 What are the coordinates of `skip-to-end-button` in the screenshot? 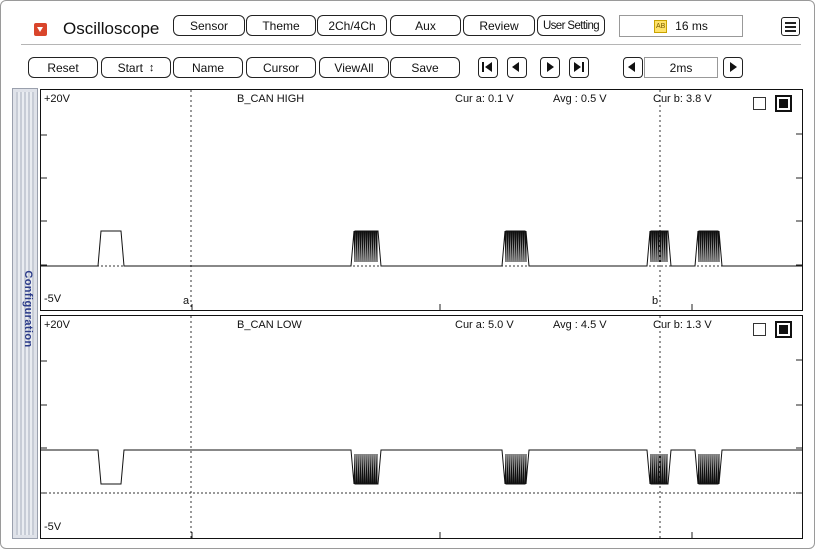 It's located at (579, 67).